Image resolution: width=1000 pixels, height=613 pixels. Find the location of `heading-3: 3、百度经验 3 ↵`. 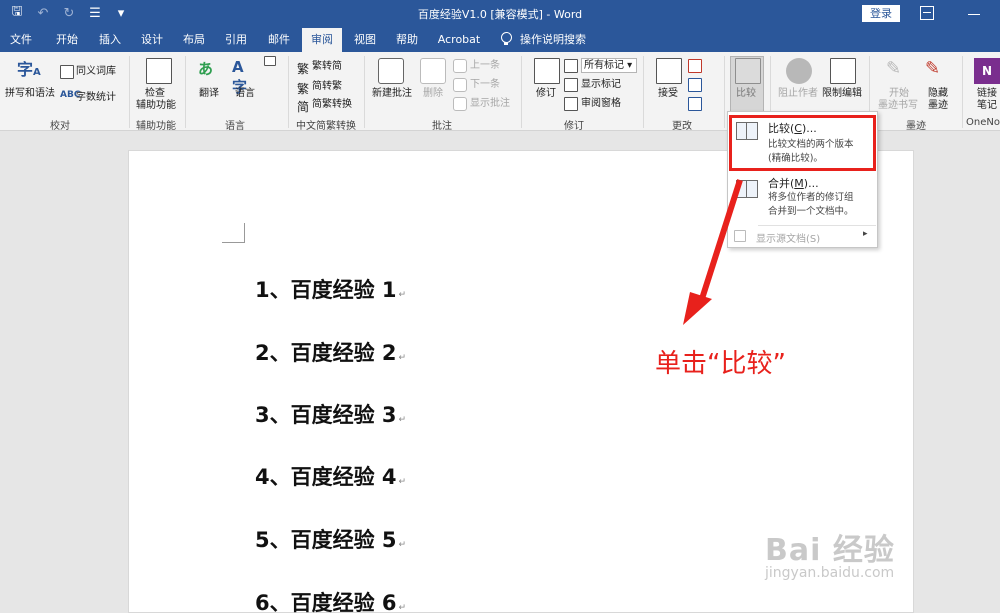

heading-3: 3、百度经验 3 ↵ is located at coordinates (330, 414).